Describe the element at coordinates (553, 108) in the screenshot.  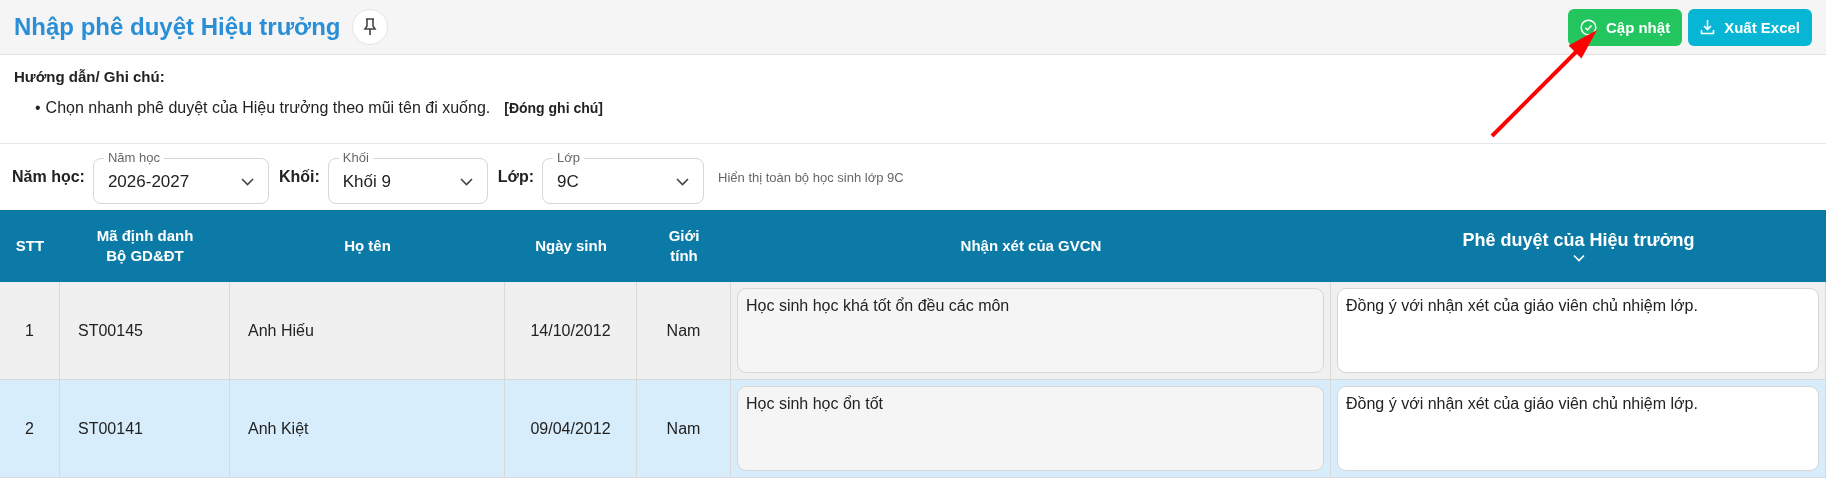
I see `close-notes-link: [Đóng ghi chú]` at that location.